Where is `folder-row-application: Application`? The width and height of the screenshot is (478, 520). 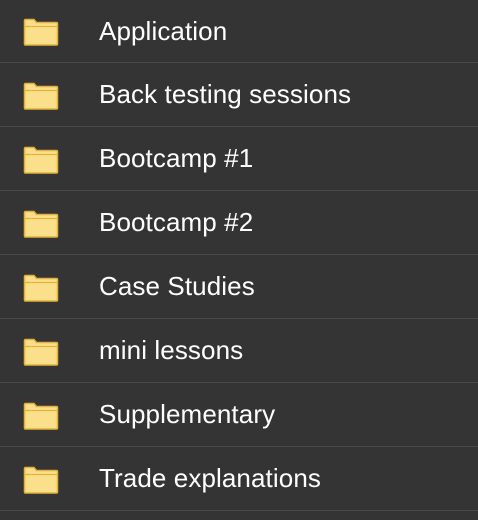
folder-row-application: Application is located at coordinates (239, 31).